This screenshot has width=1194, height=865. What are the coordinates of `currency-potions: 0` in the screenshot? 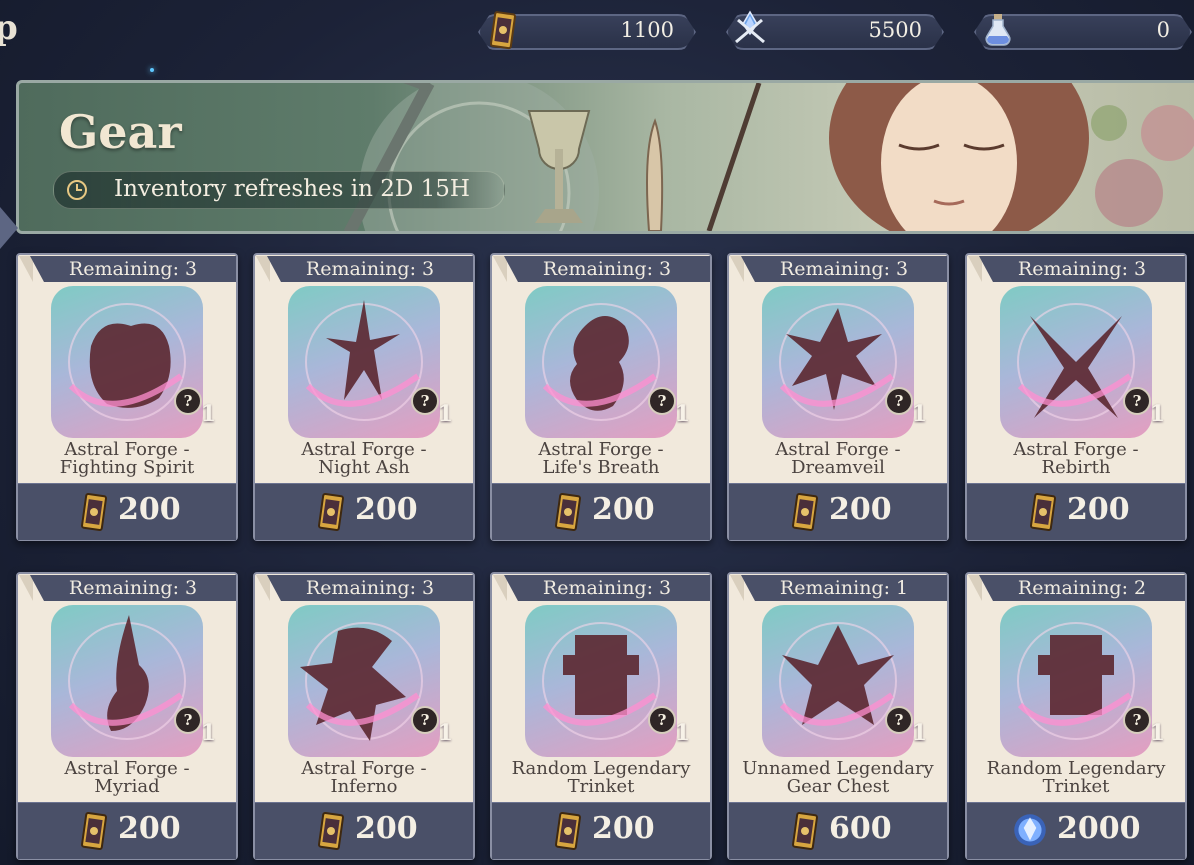 It's located at (1078, 30).